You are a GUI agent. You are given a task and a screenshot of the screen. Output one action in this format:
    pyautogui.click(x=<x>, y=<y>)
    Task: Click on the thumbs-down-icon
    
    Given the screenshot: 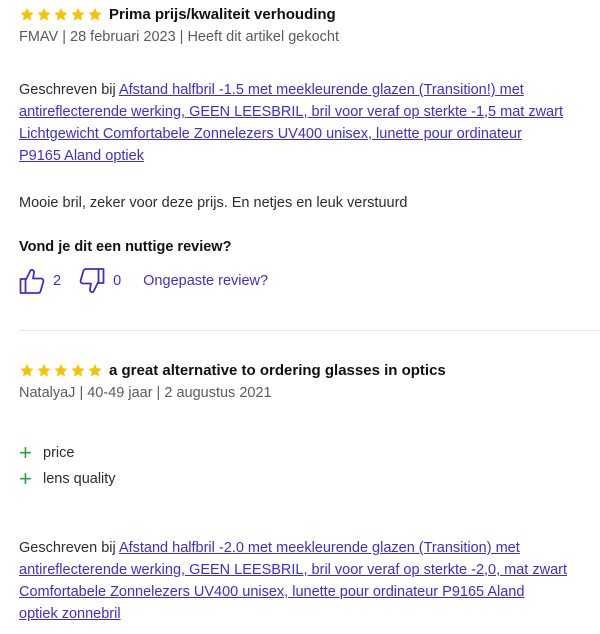 What is the action you would take?
    pyautogui.click(x=92, y=281)
    